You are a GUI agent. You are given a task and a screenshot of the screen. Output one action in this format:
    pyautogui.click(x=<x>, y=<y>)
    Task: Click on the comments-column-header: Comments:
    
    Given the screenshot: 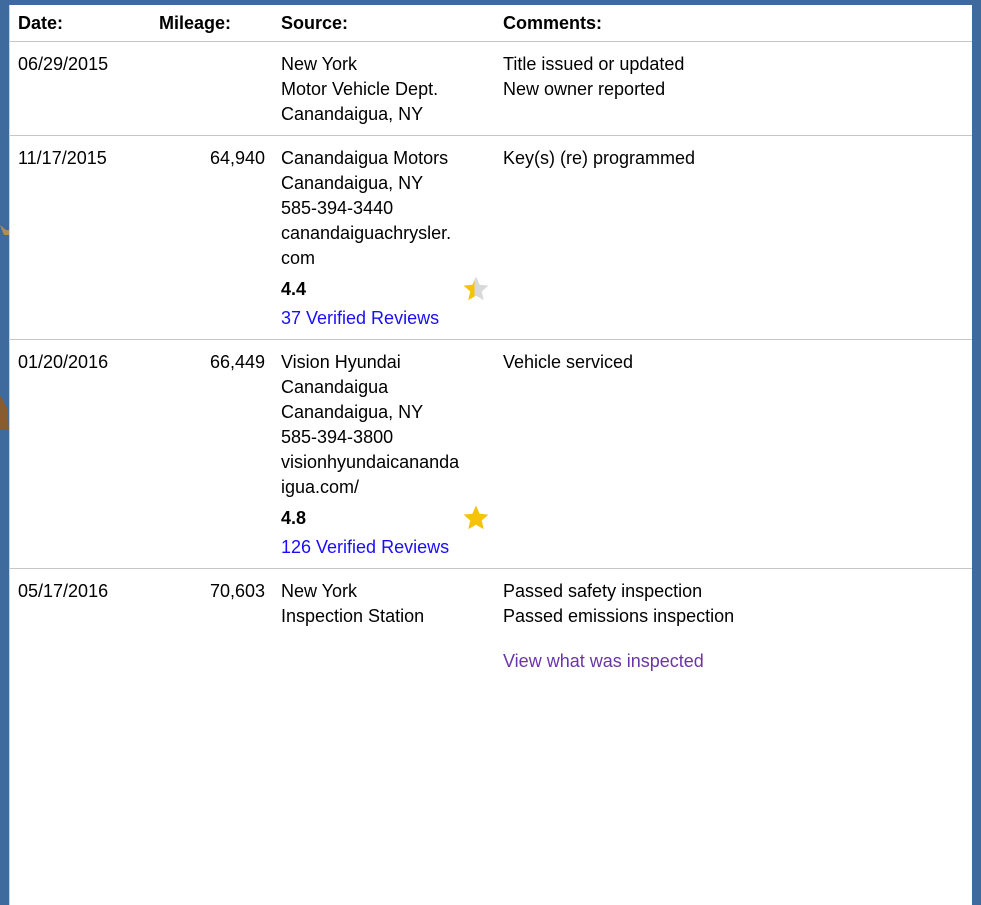 What is the action you would take?
    pyautogui.click(x=733, y=23)
    